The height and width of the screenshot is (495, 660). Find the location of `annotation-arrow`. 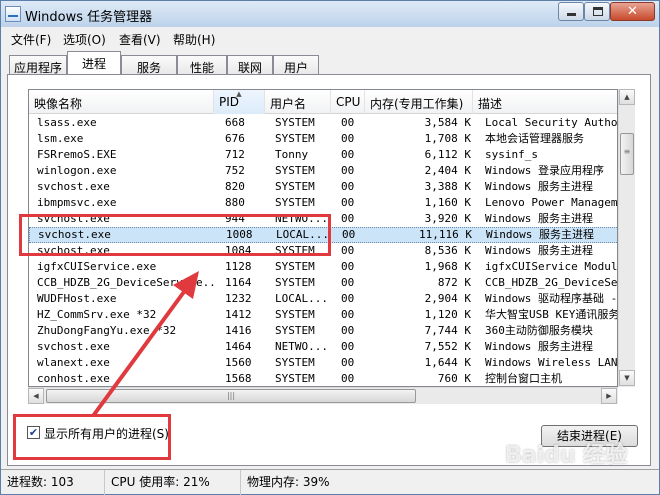

annotation-arrow is located at coordinates (145, 344).